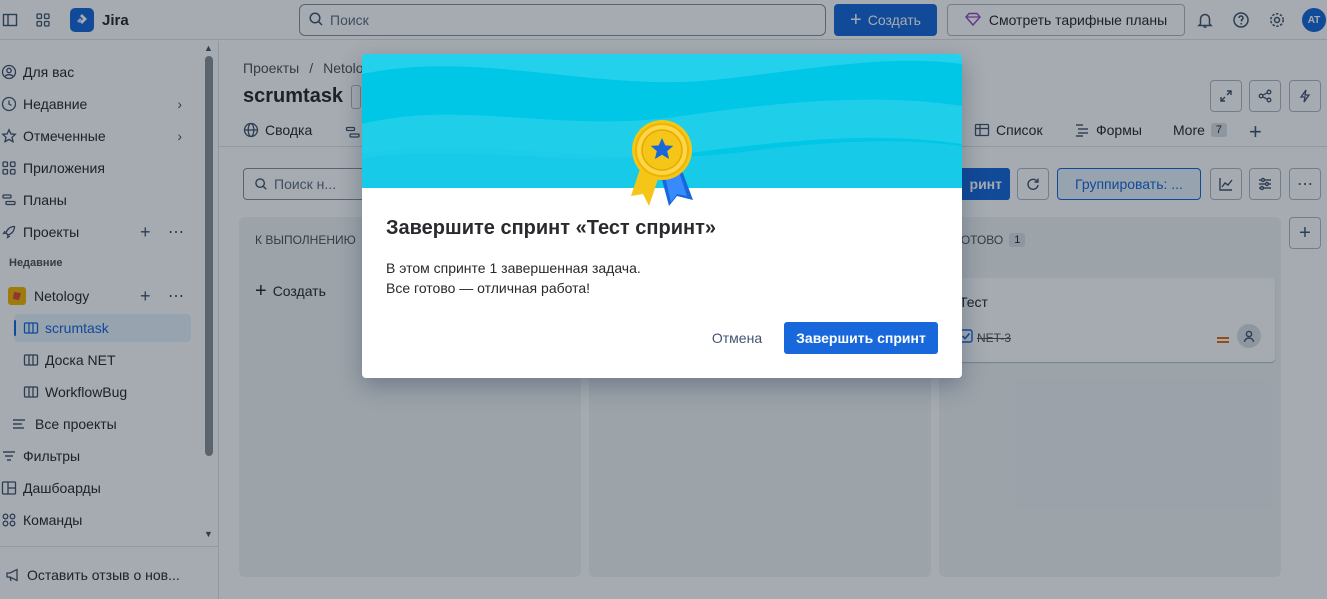 The height and width of the screenshot is (599, 1327). Describe the element at coordinates (513, 268) in the screenshot. I see `dialog-body-line: В этом спринте 1 завершенная задача.` at that location.